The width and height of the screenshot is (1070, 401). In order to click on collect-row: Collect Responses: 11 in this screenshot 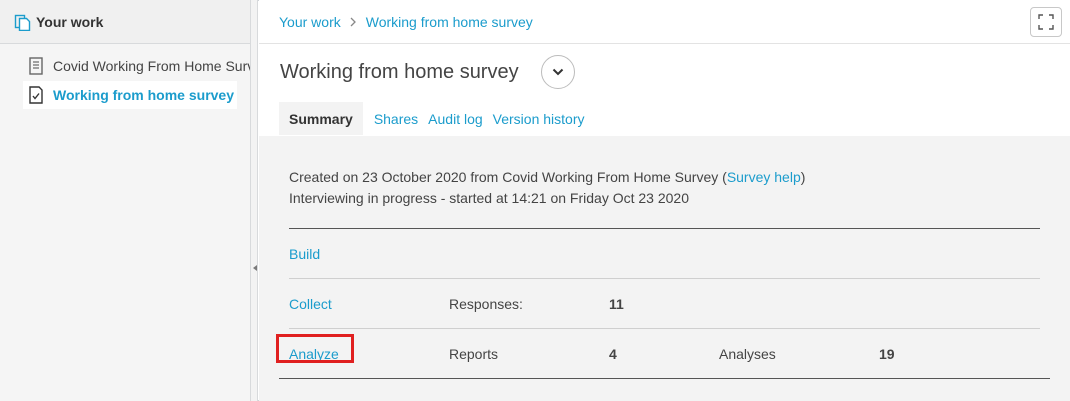, I will do `click(664, 304)`.